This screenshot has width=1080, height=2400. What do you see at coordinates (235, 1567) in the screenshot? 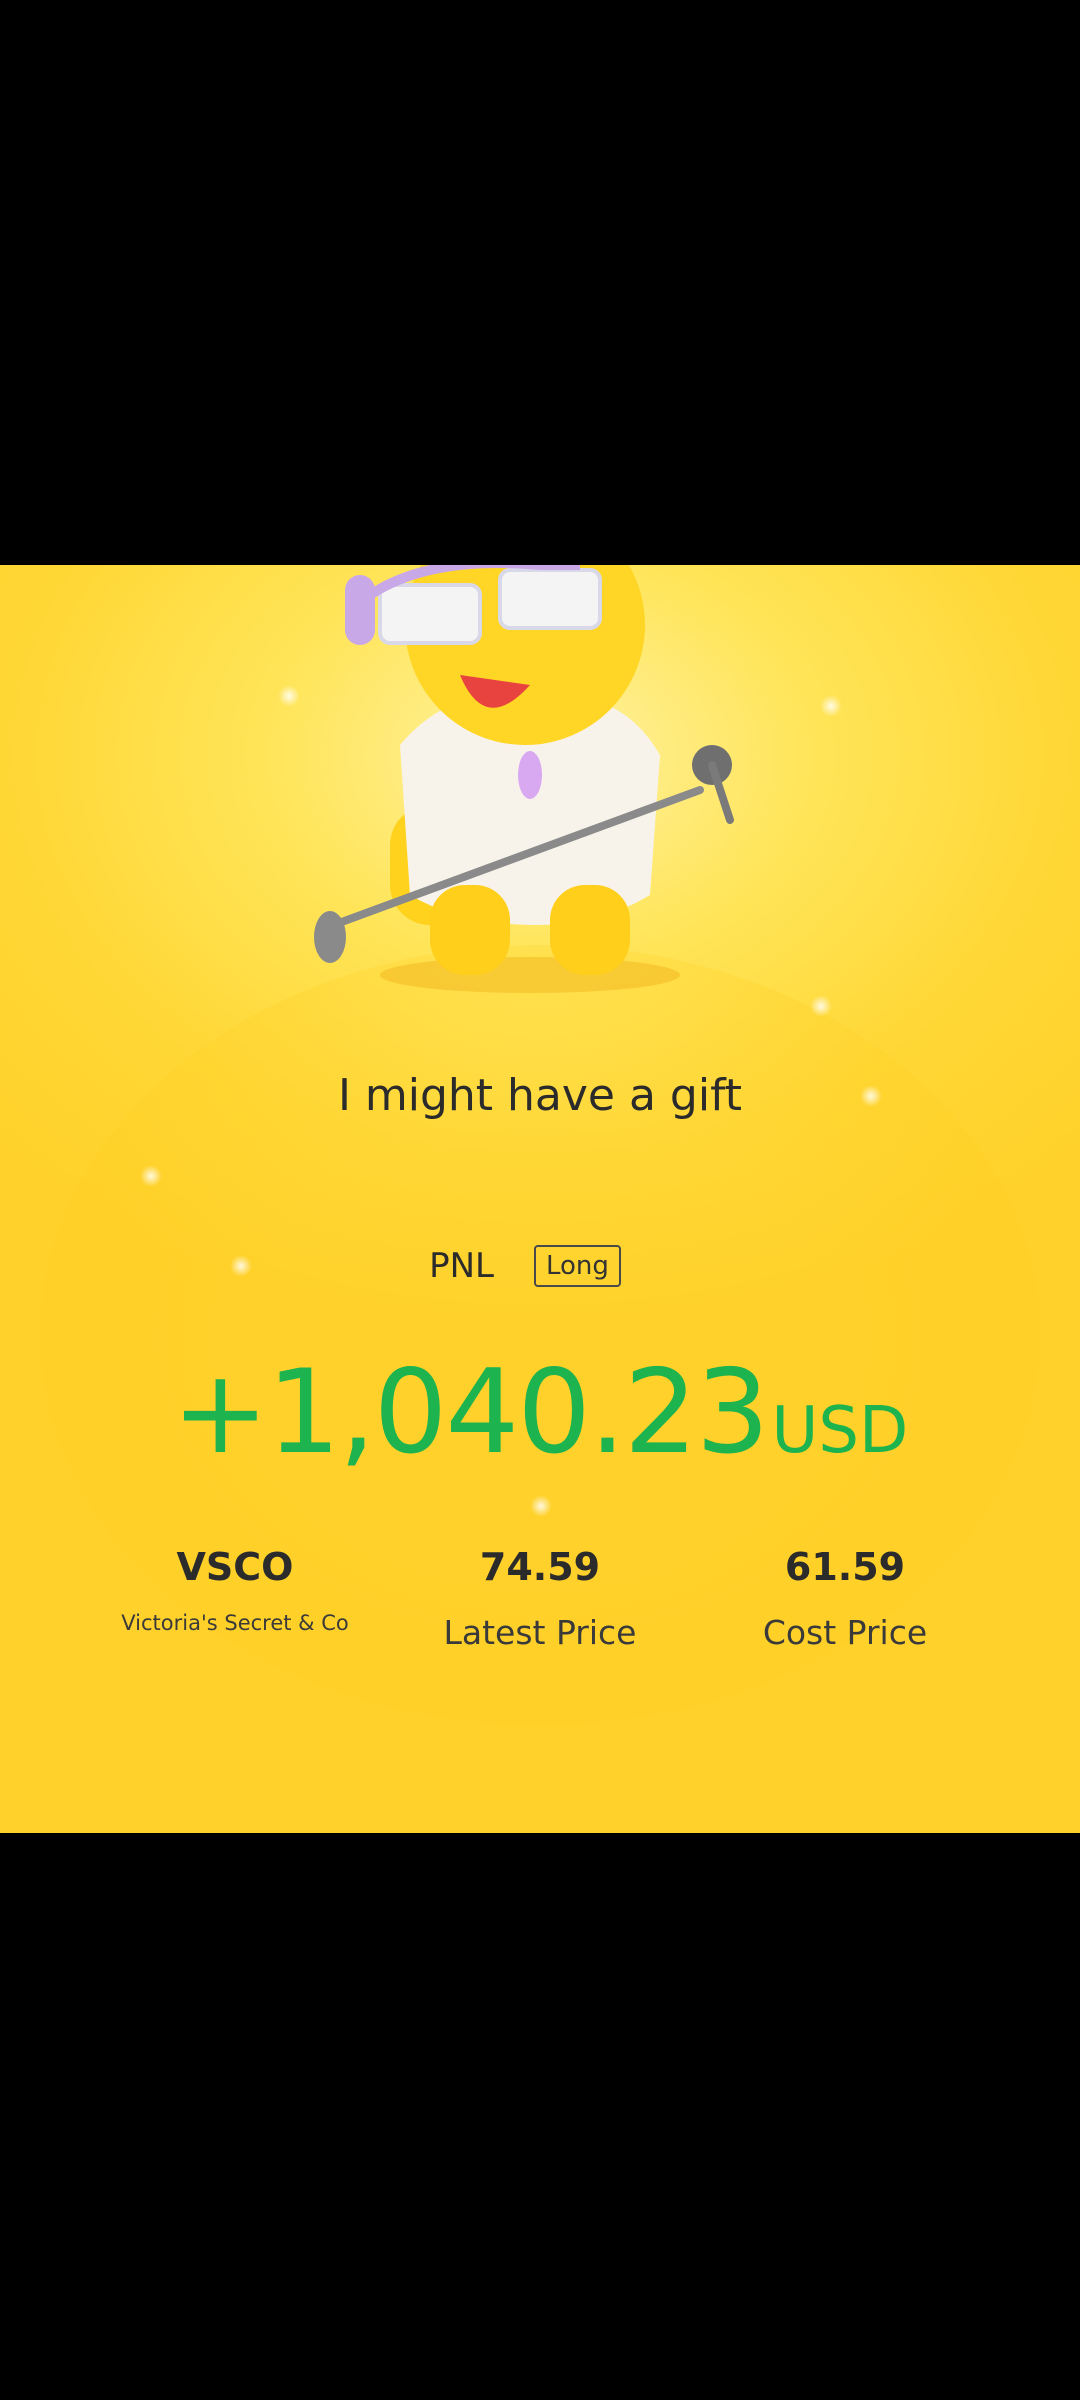
I see `ticker-symbol: VSCO` at bounding box center [235, 1567].